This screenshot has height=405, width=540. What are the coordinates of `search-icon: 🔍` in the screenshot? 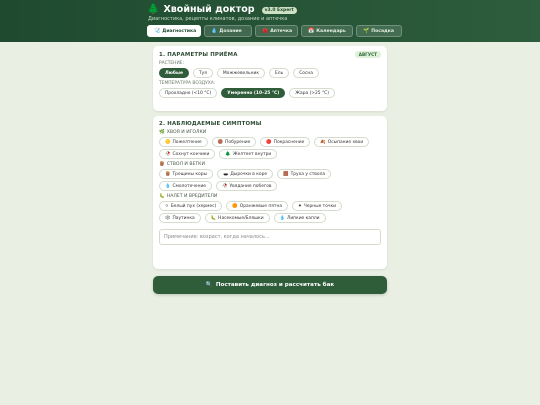 It's located at (209, 285).